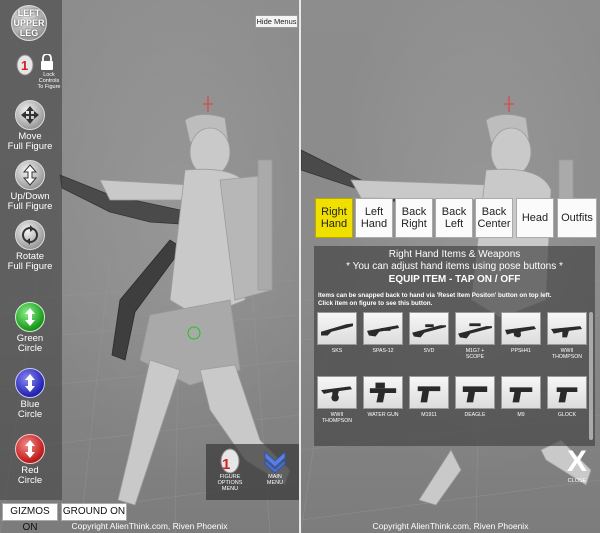 The height and width of the screenshot is (533, 600). Describe the element at coordinates (30, 328) in the screenshot. I see `green-circle-button: Green Circle` at that location.